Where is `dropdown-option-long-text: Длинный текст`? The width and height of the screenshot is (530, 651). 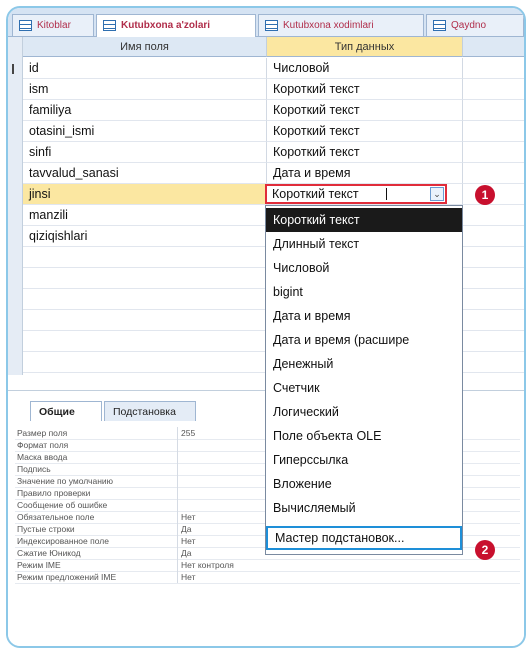
dropdown-option-long-text: Длинный текст is located at coordinates (364, 244).